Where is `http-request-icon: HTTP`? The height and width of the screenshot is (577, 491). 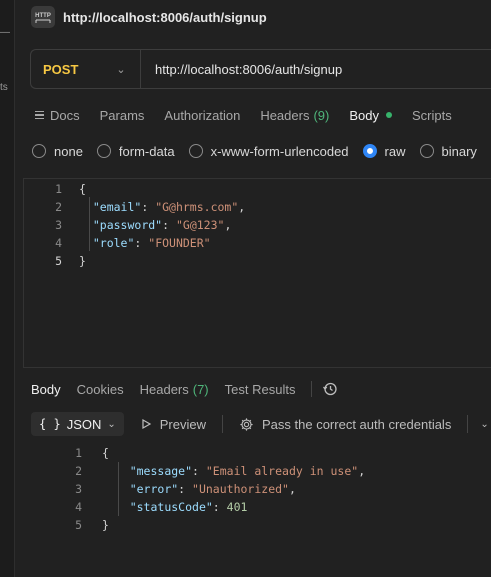
http-request-icon: HTTP is located at coordinates (43, 17).